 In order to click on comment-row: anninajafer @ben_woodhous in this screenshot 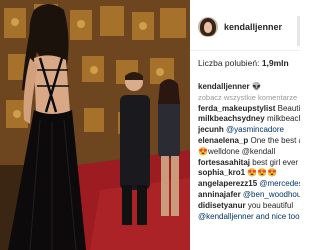, I will do `click(249, 195)`.